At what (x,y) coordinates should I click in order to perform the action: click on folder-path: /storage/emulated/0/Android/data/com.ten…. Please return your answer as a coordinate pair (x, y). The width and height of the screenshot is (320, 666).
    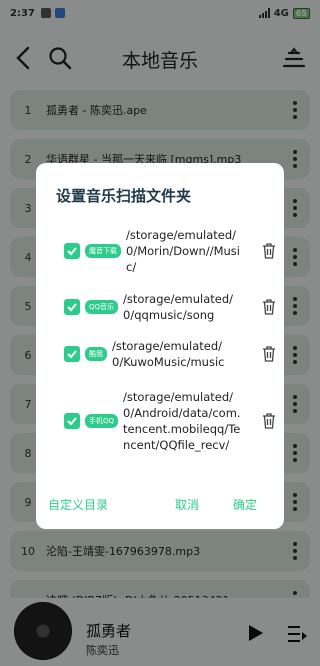
    Looking at the image, I should click on (182, 421).